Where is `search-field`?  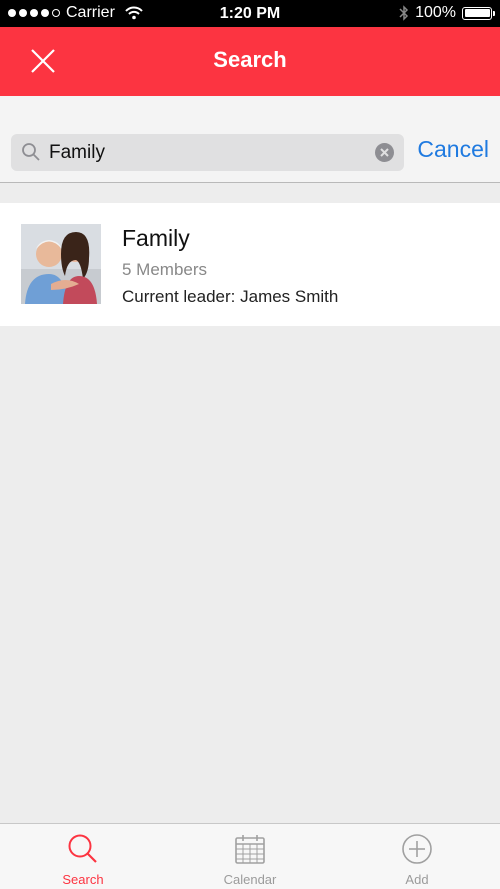 search-field is located at coordinates (207, 152).